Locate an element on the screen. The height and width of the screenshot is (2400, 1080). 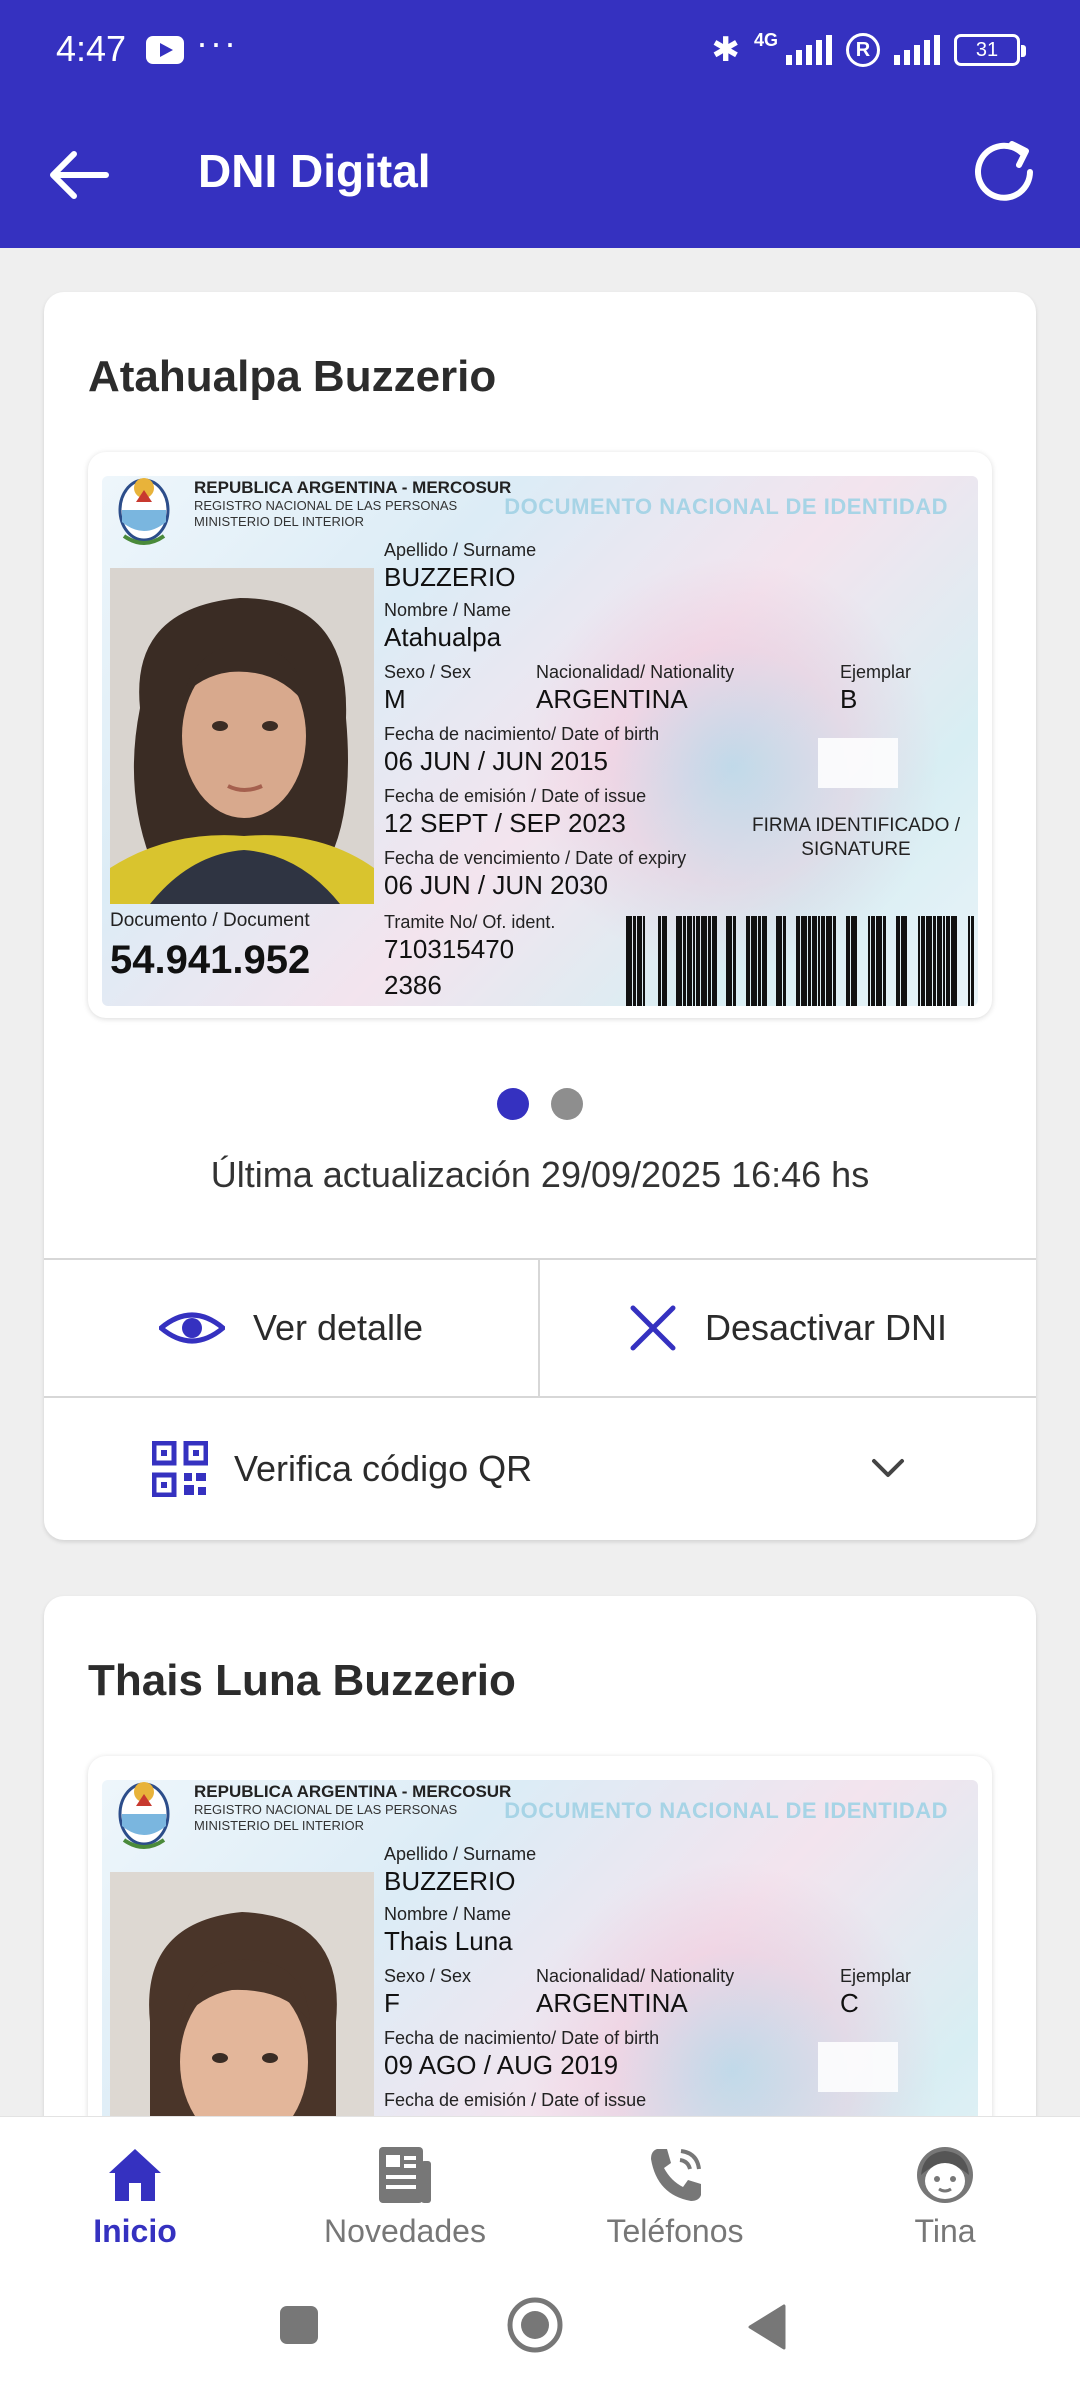
home-icon is located at coordinates (135, 2175).